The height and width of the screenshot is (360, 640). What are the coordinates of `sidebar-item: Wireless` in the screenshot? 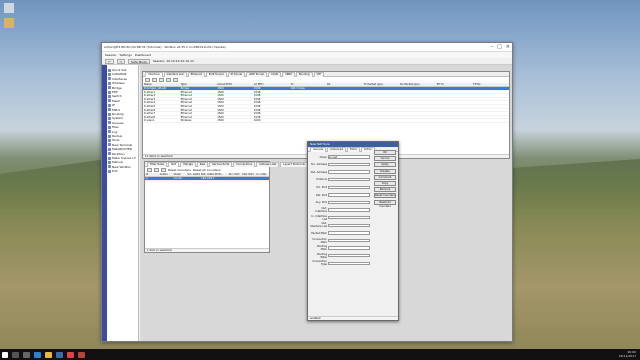 It's located at (116, 83).